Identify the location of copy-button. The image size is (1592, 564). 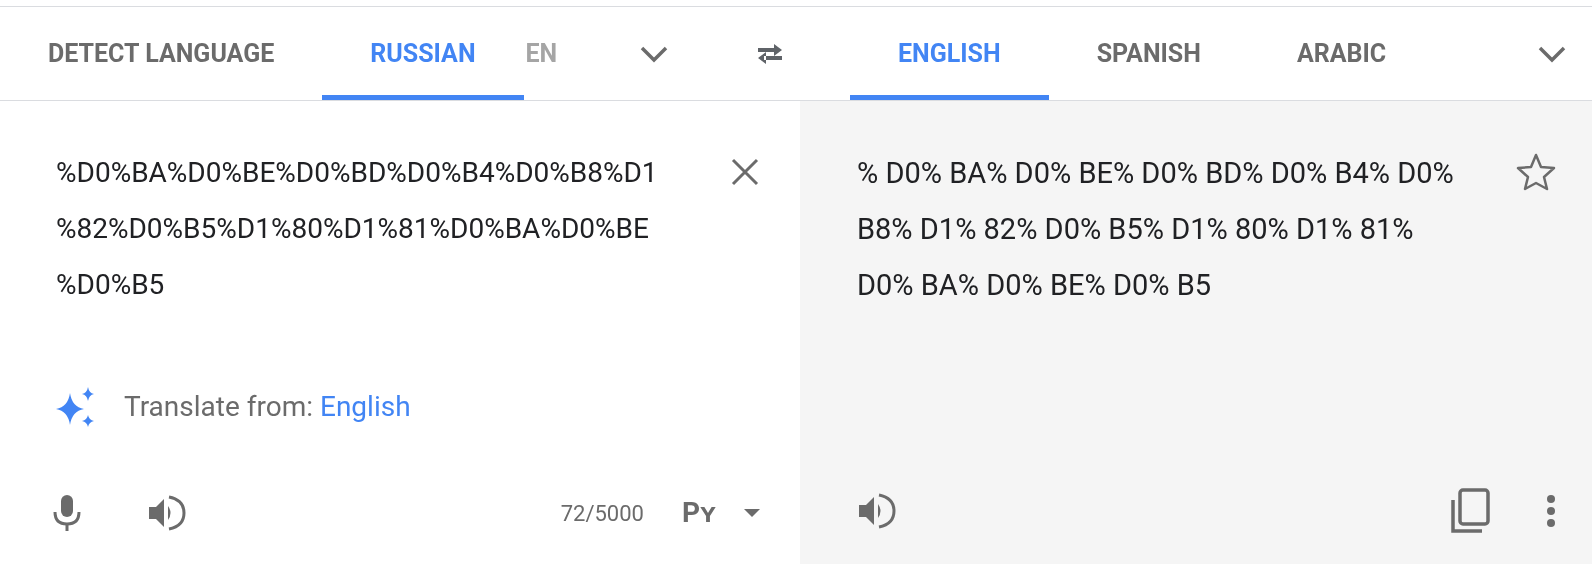
(1470, 511).